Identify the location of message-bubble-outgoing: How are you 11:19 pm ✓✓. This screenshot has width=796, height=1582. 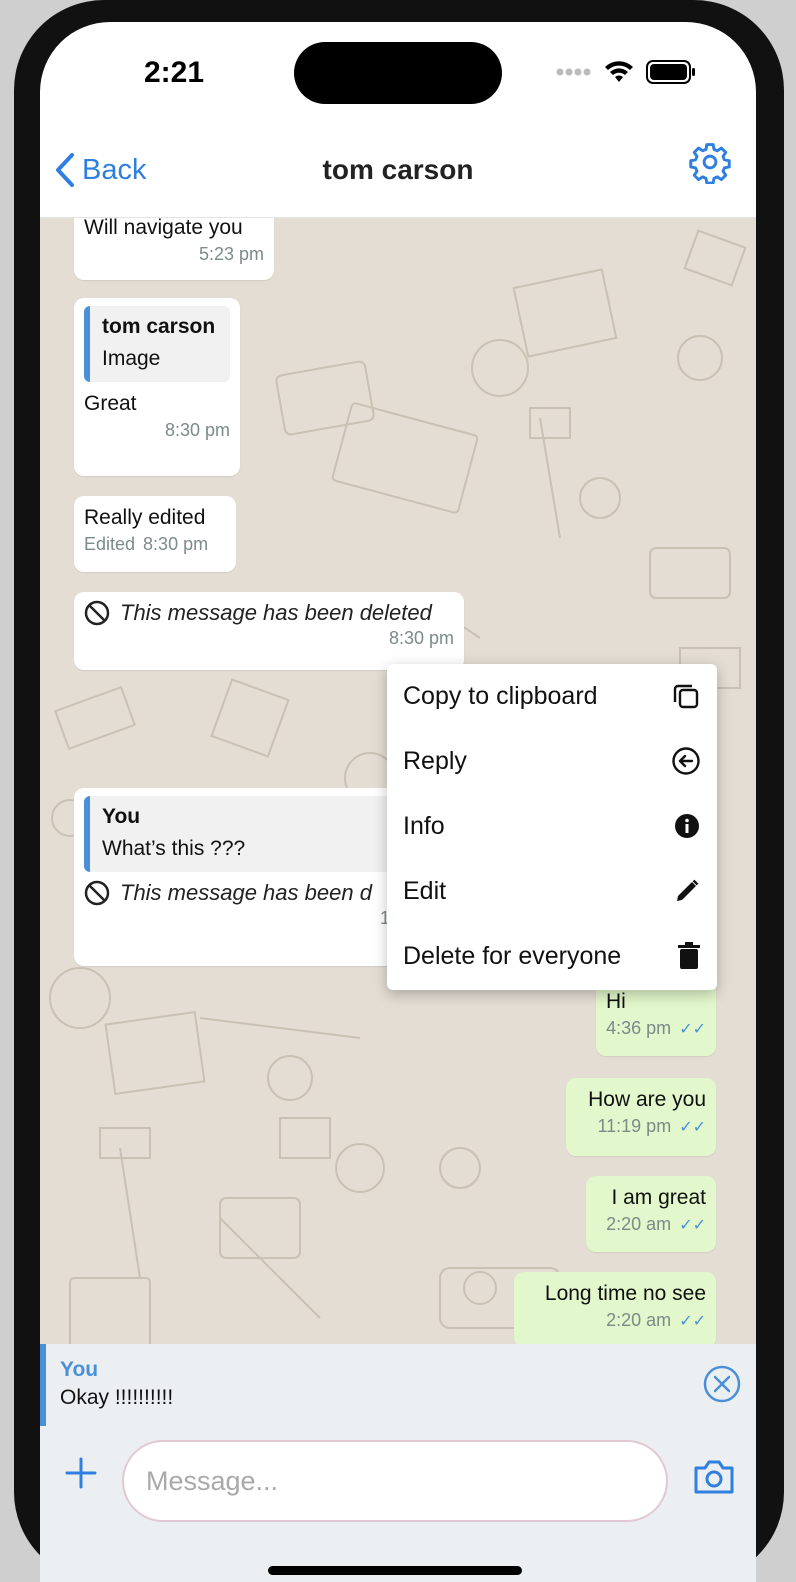
(641, 1117).